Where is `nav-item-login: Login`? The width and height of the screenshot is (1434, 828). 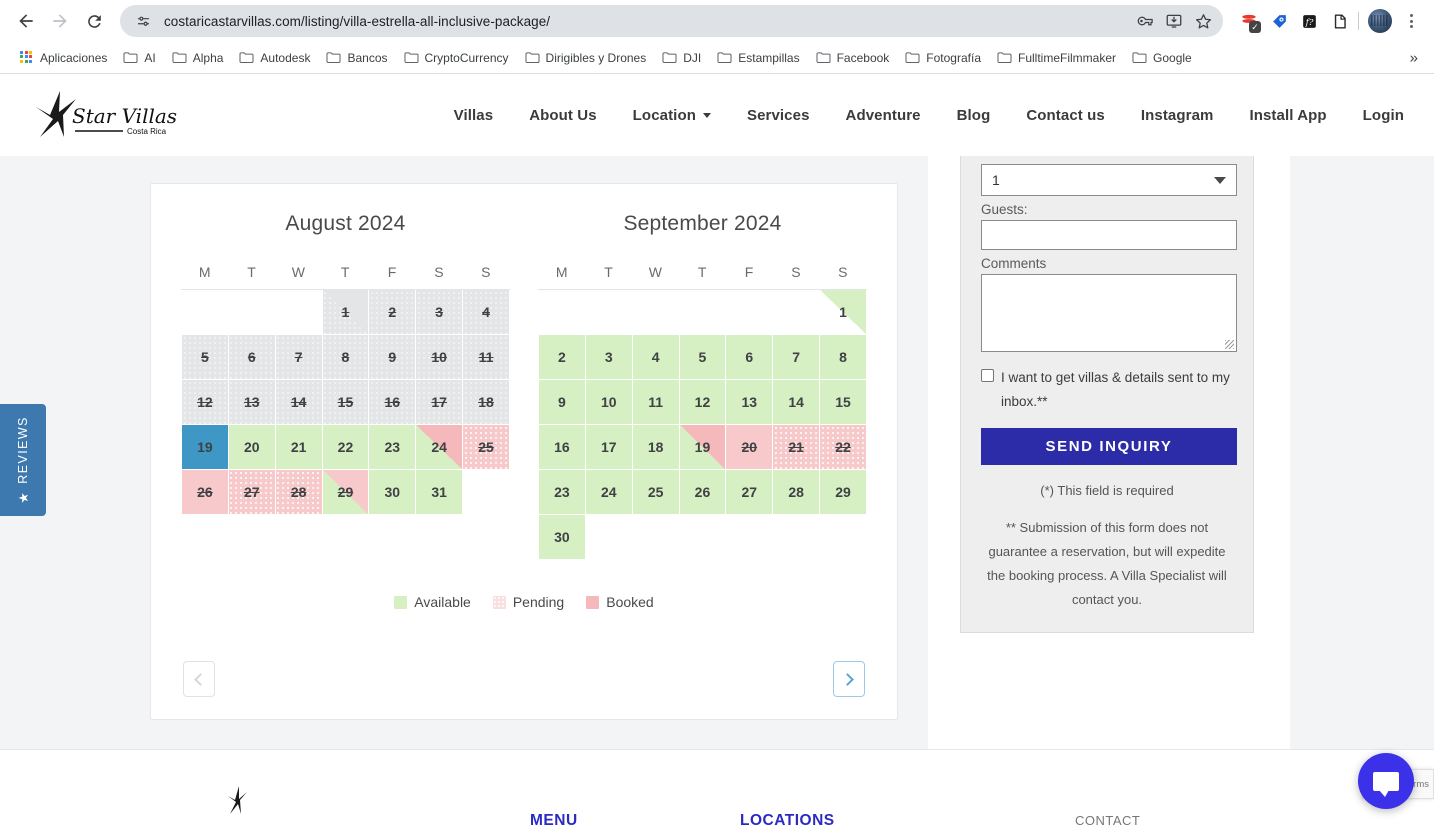
nav-item-login: Login is located at coordinates (1374, 115).